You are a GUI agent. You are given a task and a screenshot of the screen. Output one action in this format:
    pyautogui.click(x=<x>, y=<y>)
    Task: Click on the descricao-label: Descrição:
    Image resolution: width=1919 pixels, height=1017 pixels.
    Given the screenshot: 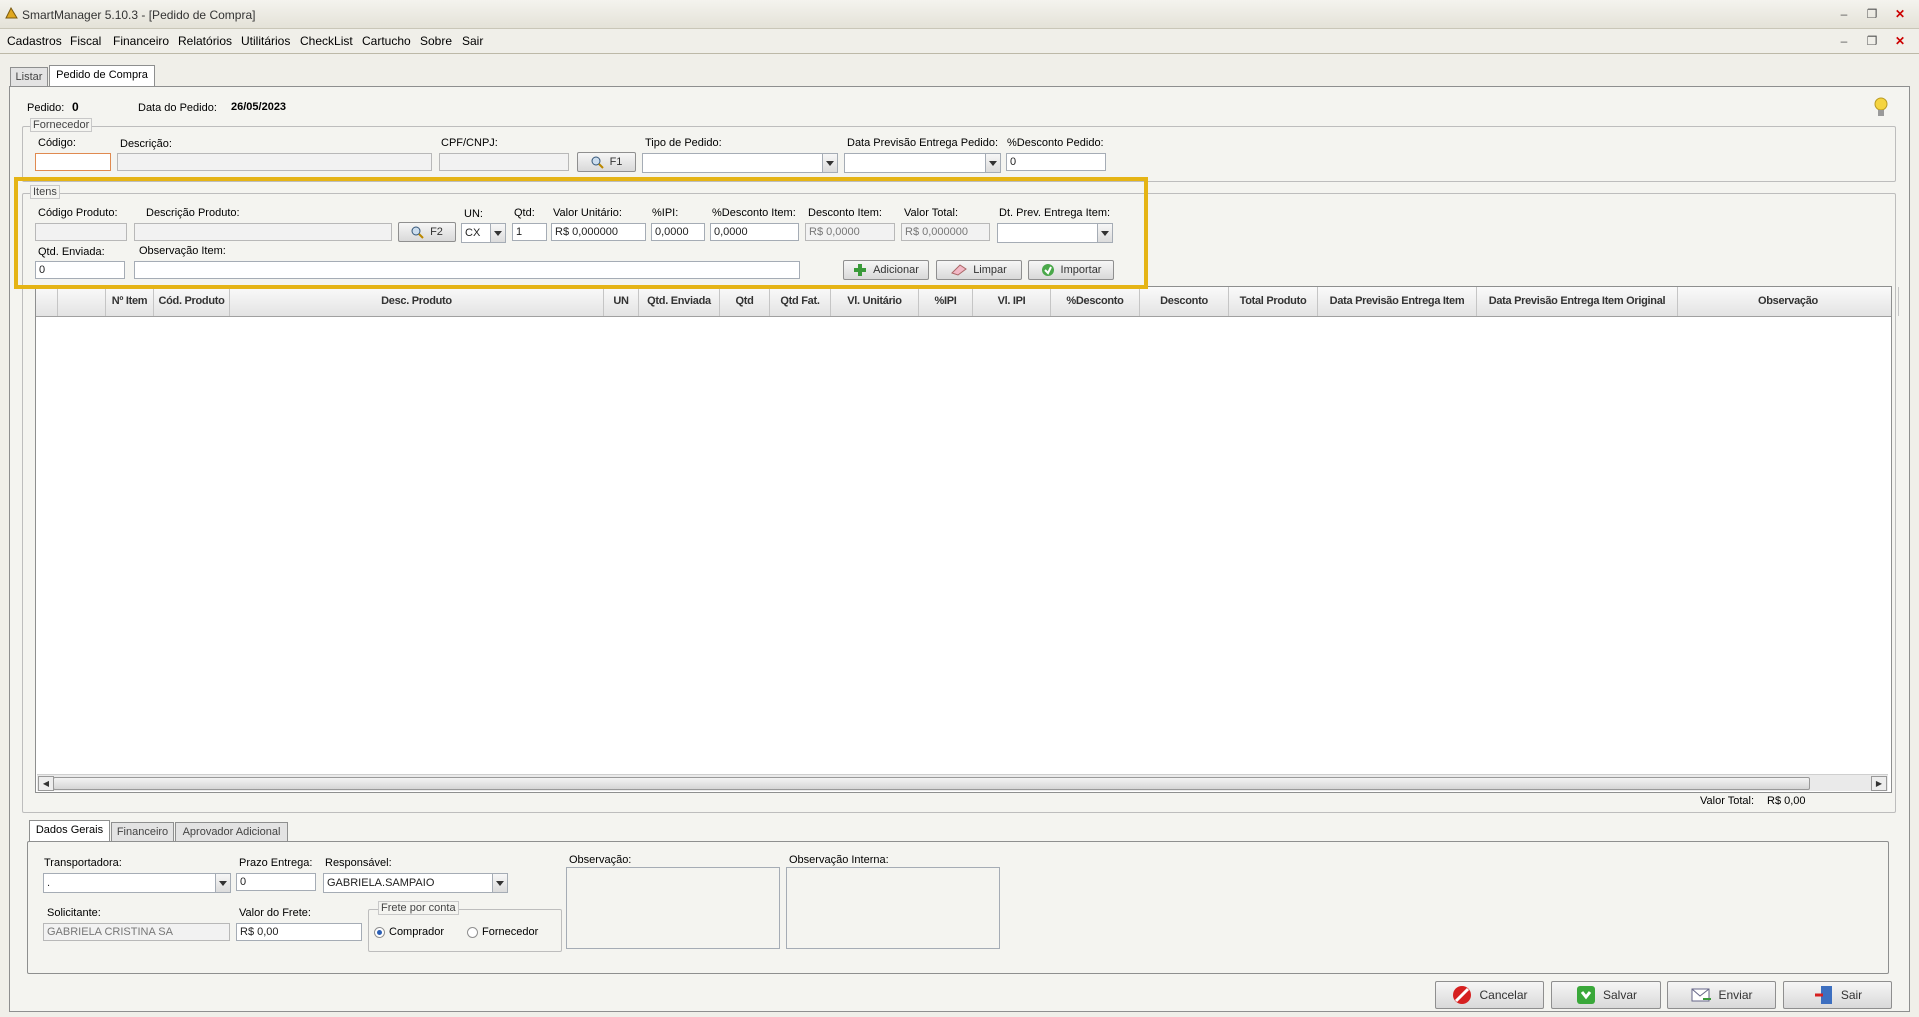 What is the action you would take?
    pyautogui.click(x=146, y=144)
    